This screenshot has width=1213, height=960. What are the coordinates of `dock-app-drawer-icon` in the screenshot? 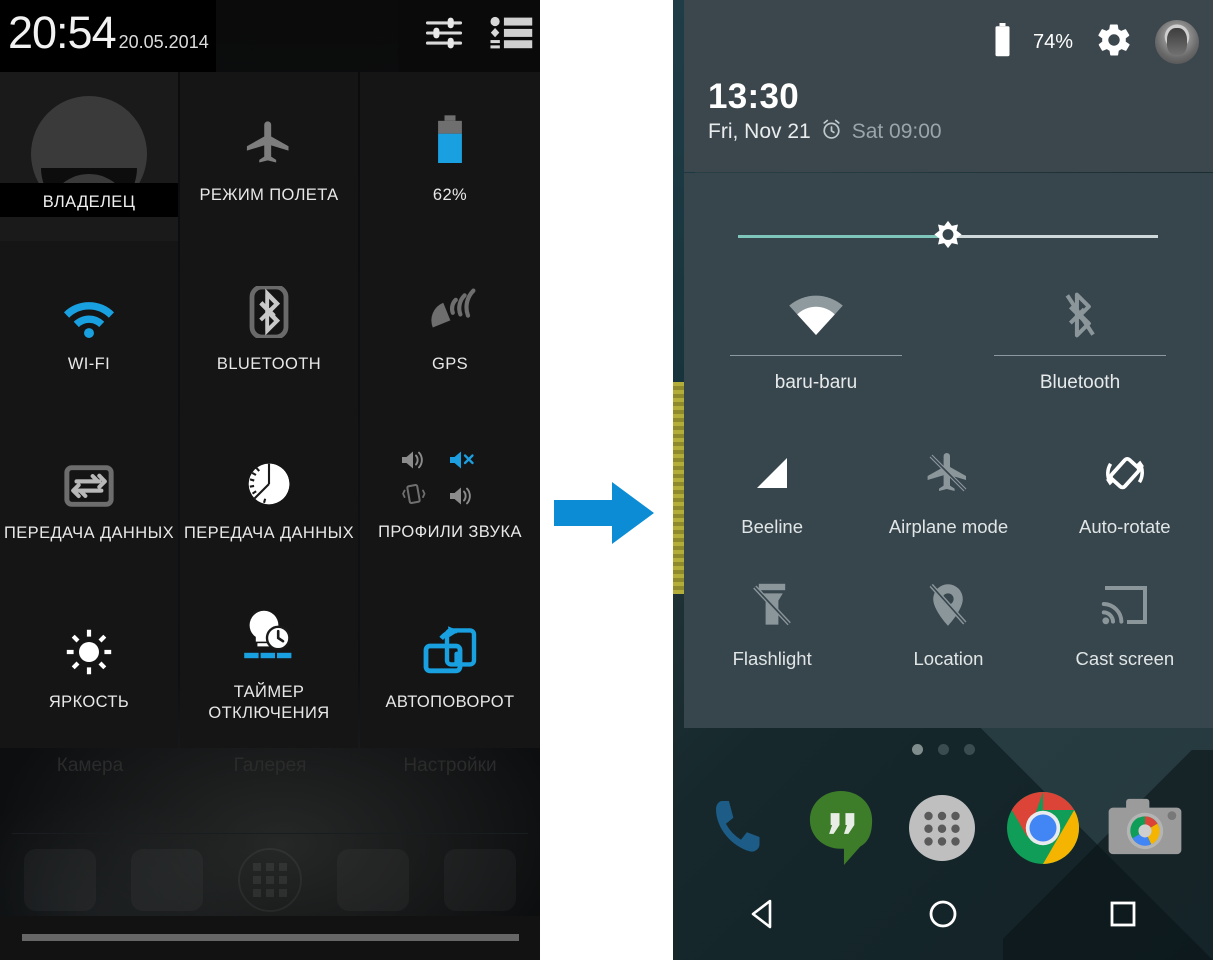 It's located at (269, 880).